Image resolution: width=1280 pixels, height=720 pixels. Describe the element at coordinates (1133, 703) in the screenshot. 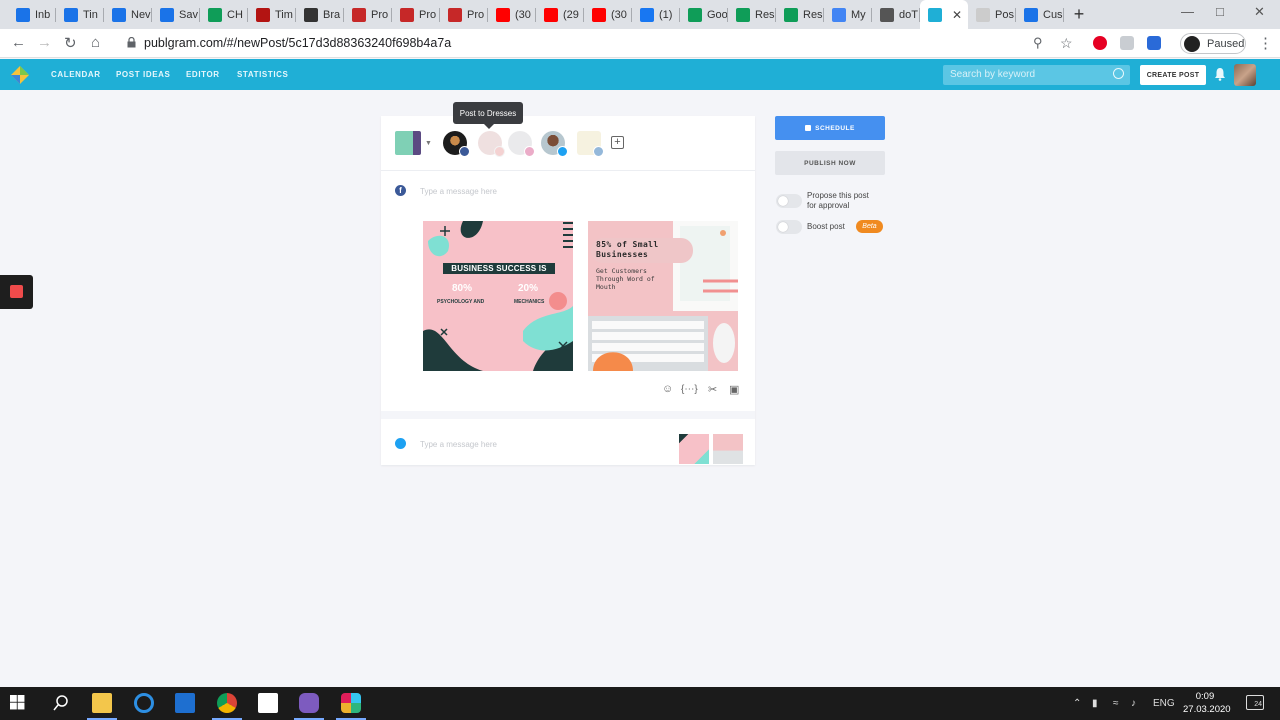

I see `volume-icon: ♪` at that location.